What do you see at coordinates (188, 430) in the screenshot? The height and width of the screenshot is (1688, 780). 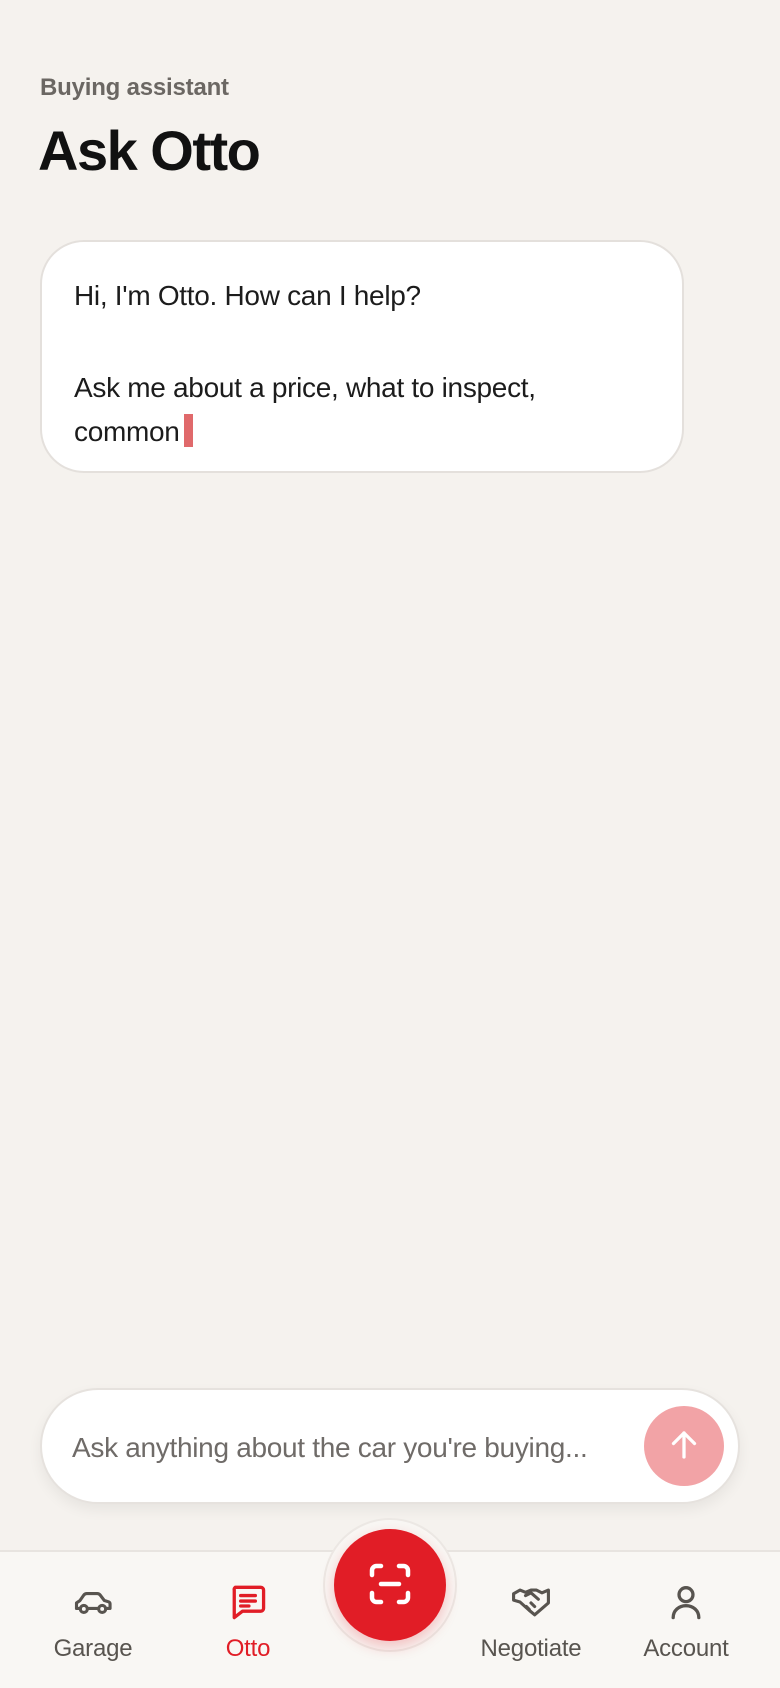 I see `typing-cursor` at bounding box center [188, 430].